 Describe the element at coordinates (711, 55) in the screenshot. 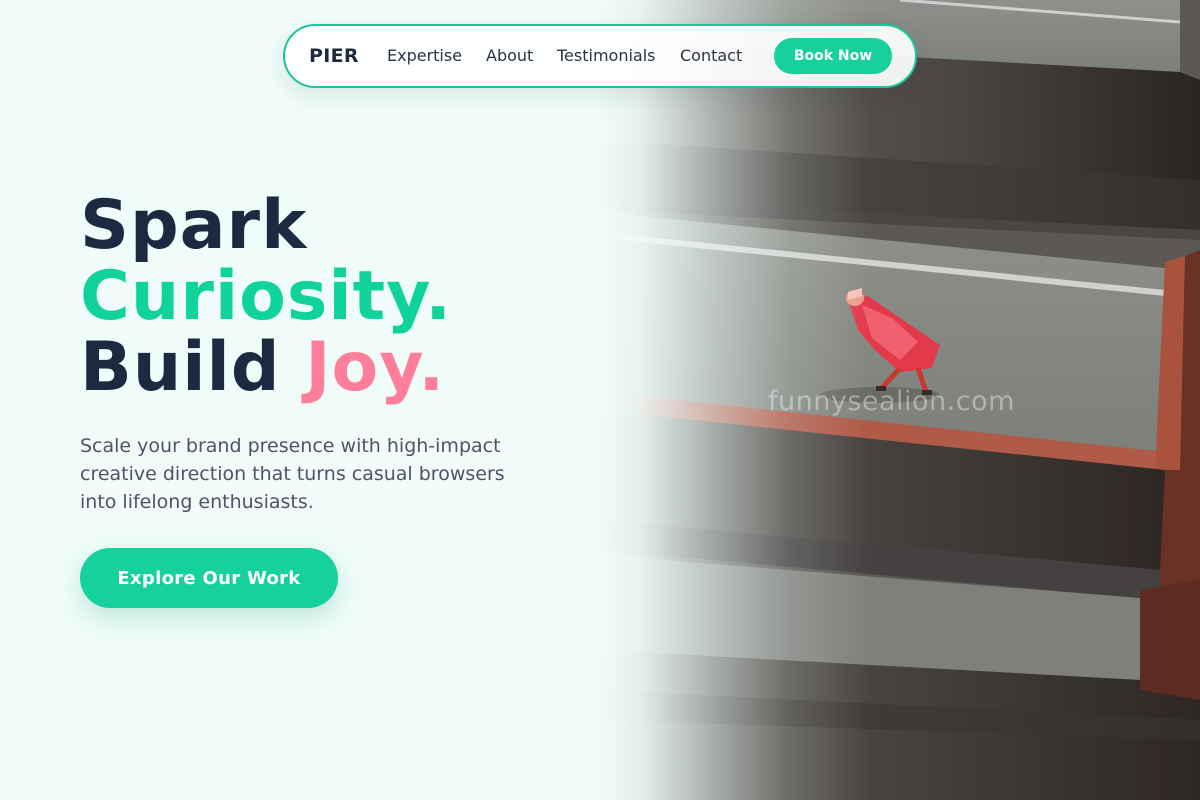

I see `nav-link-contact: Contact` at that location.